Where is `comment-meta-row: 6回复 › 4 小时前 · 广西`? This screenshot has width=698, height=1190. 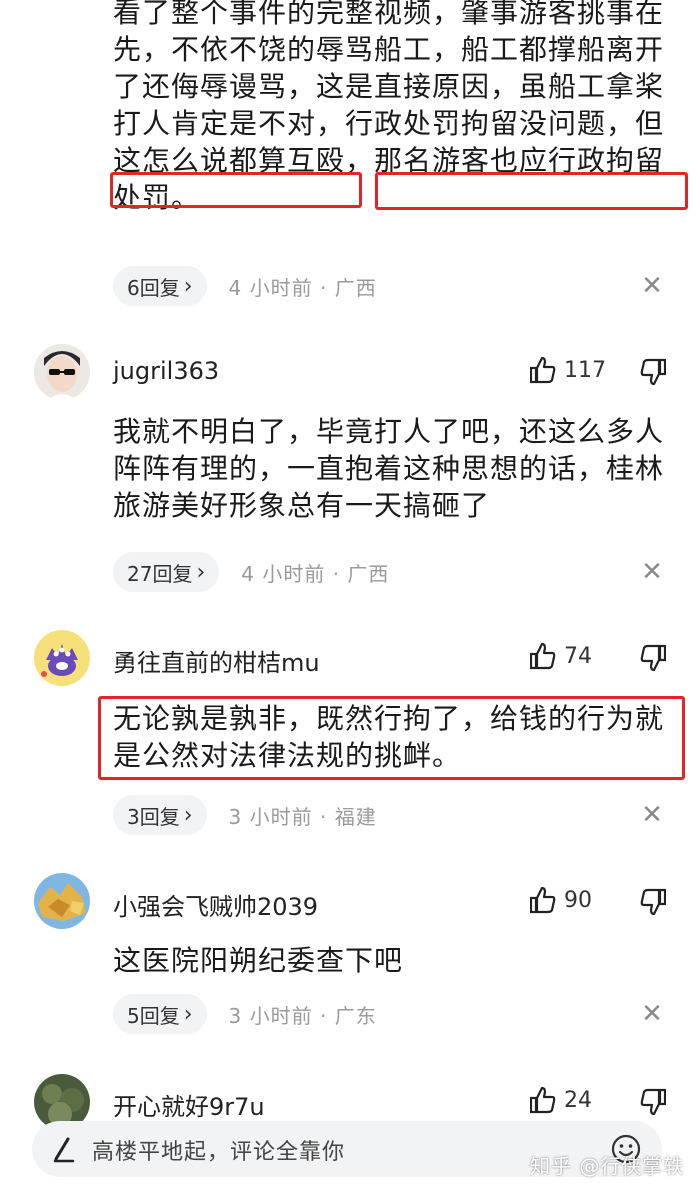
comment-meta-row: 6回复 › 4 小时前 · 广西 is located at coordinates (245, 286).